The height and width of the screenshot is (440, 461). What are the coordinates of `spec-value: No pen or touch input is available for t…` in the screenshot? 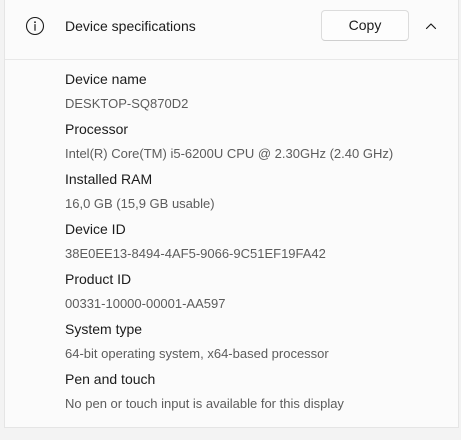 It's located at (204, 403).